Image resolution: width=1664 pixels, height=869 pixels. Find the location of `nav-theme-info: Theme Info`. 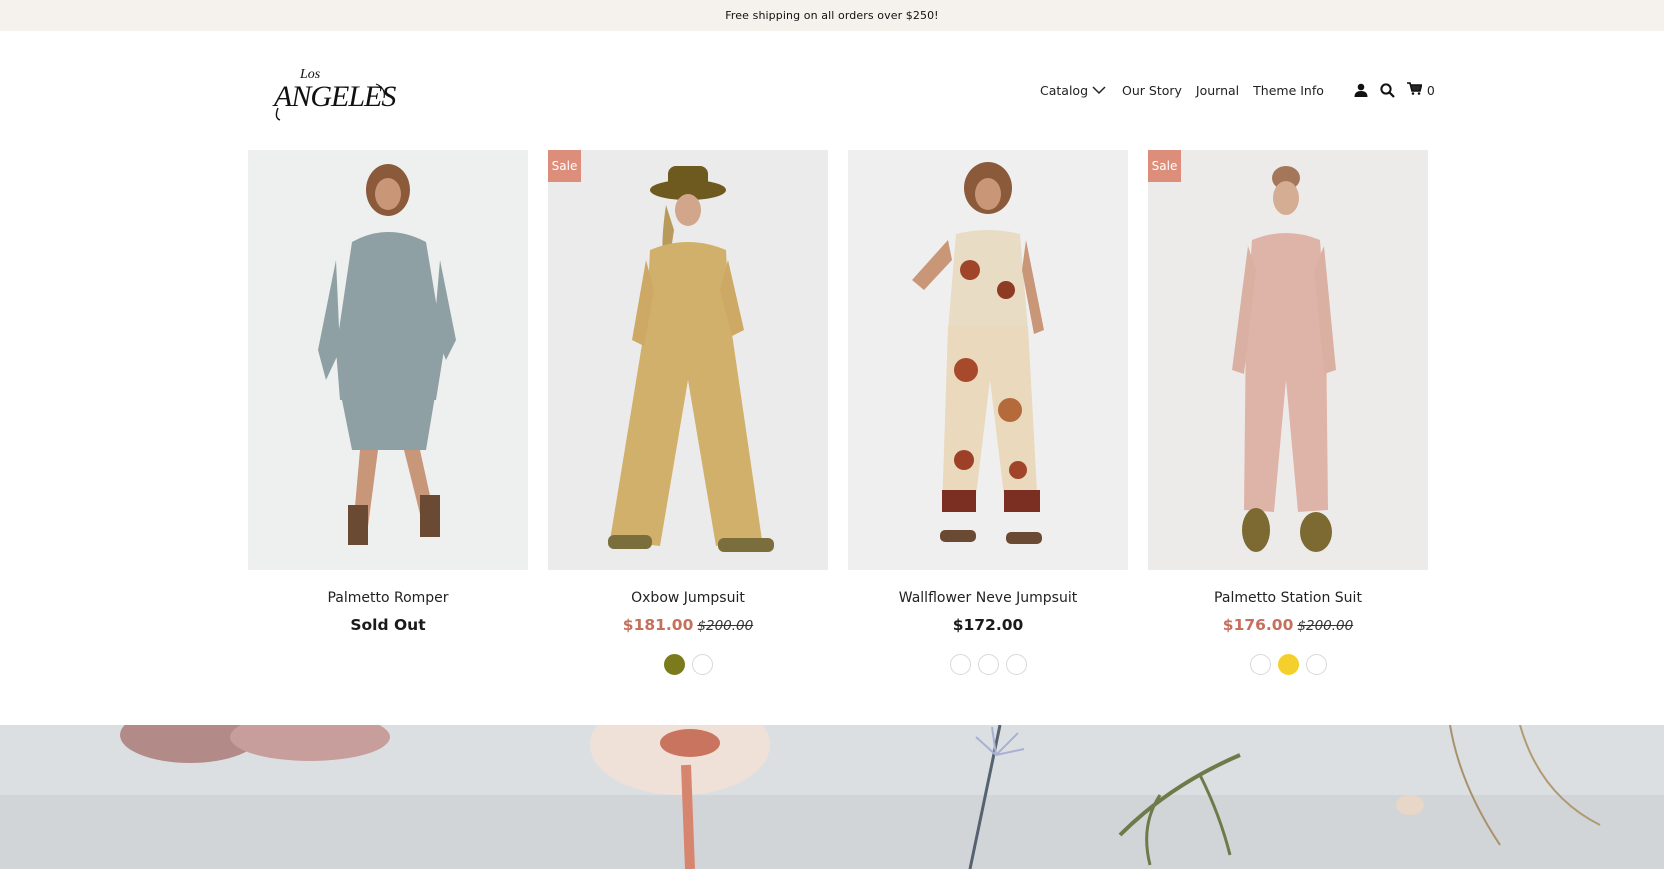

nav-theme-info: Theme Info is located at coordinates (1288, 90).